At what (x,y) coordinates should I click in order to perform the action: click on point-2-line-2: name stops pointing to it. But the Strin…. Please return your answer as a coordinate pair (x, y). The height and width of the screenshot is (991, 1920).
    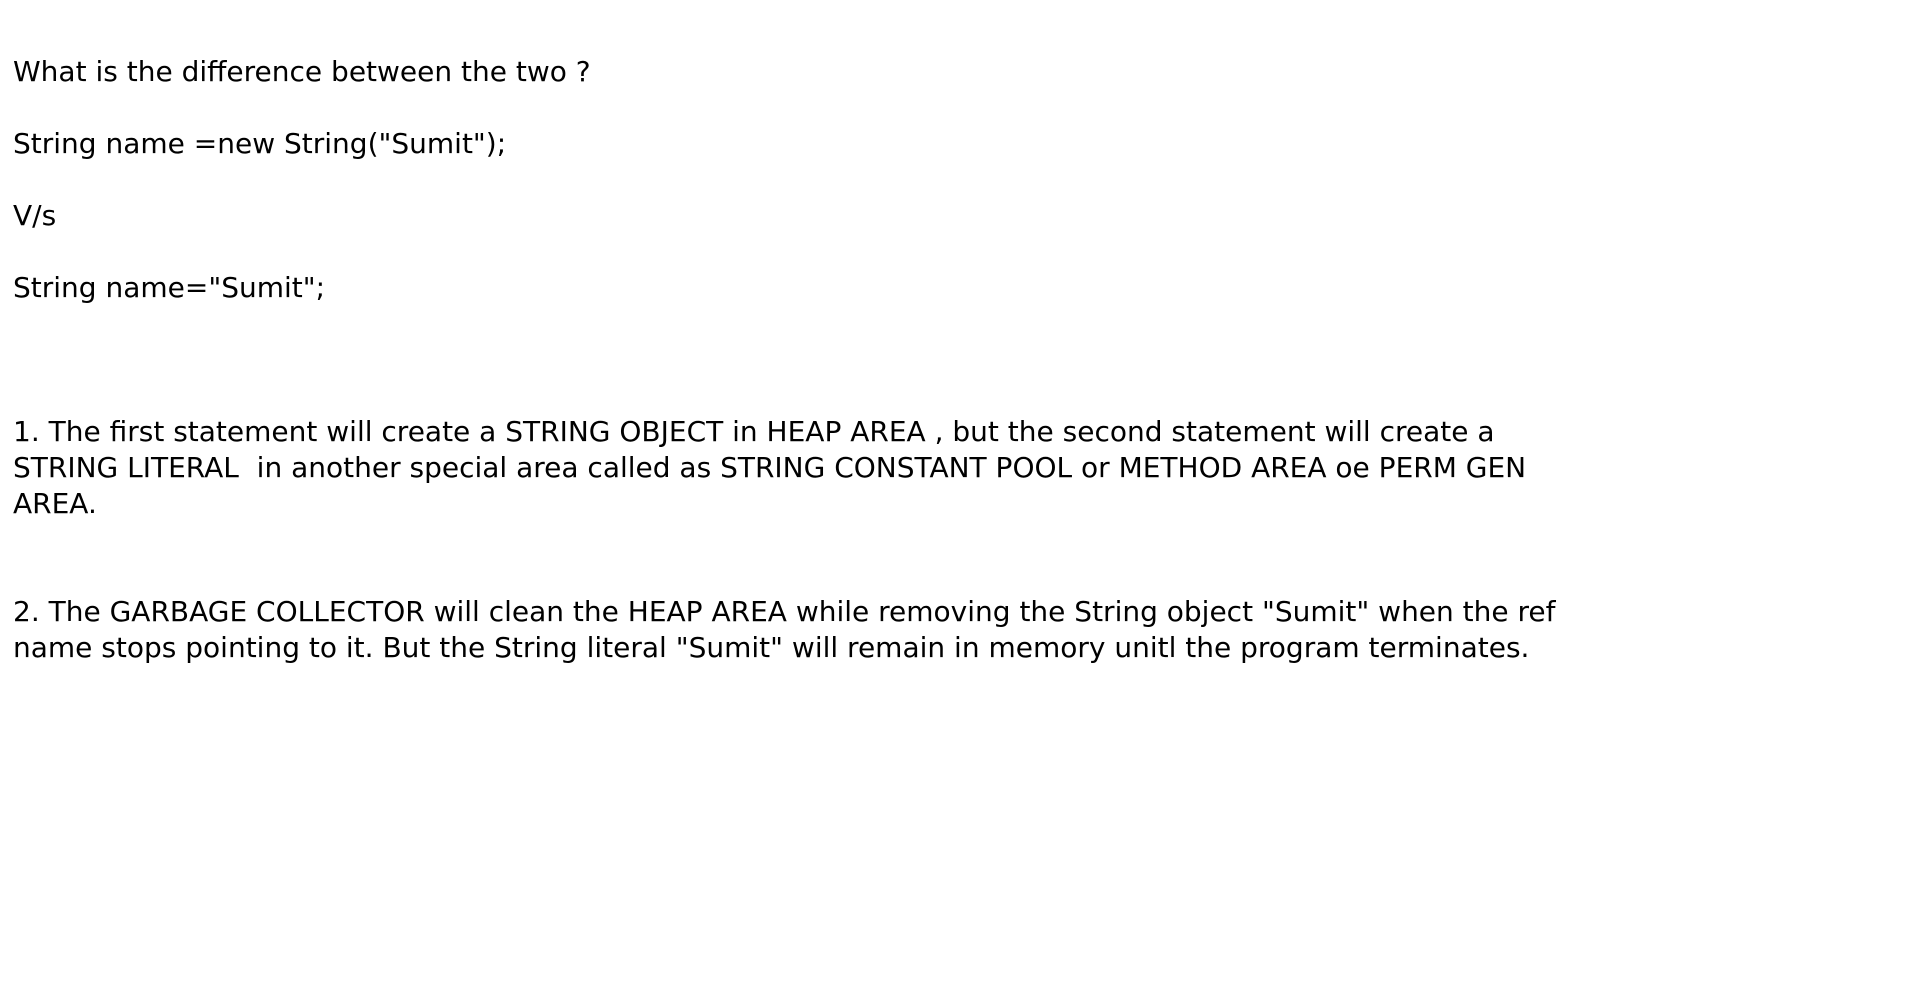
    Looking at the image, I should click on (771, 647).